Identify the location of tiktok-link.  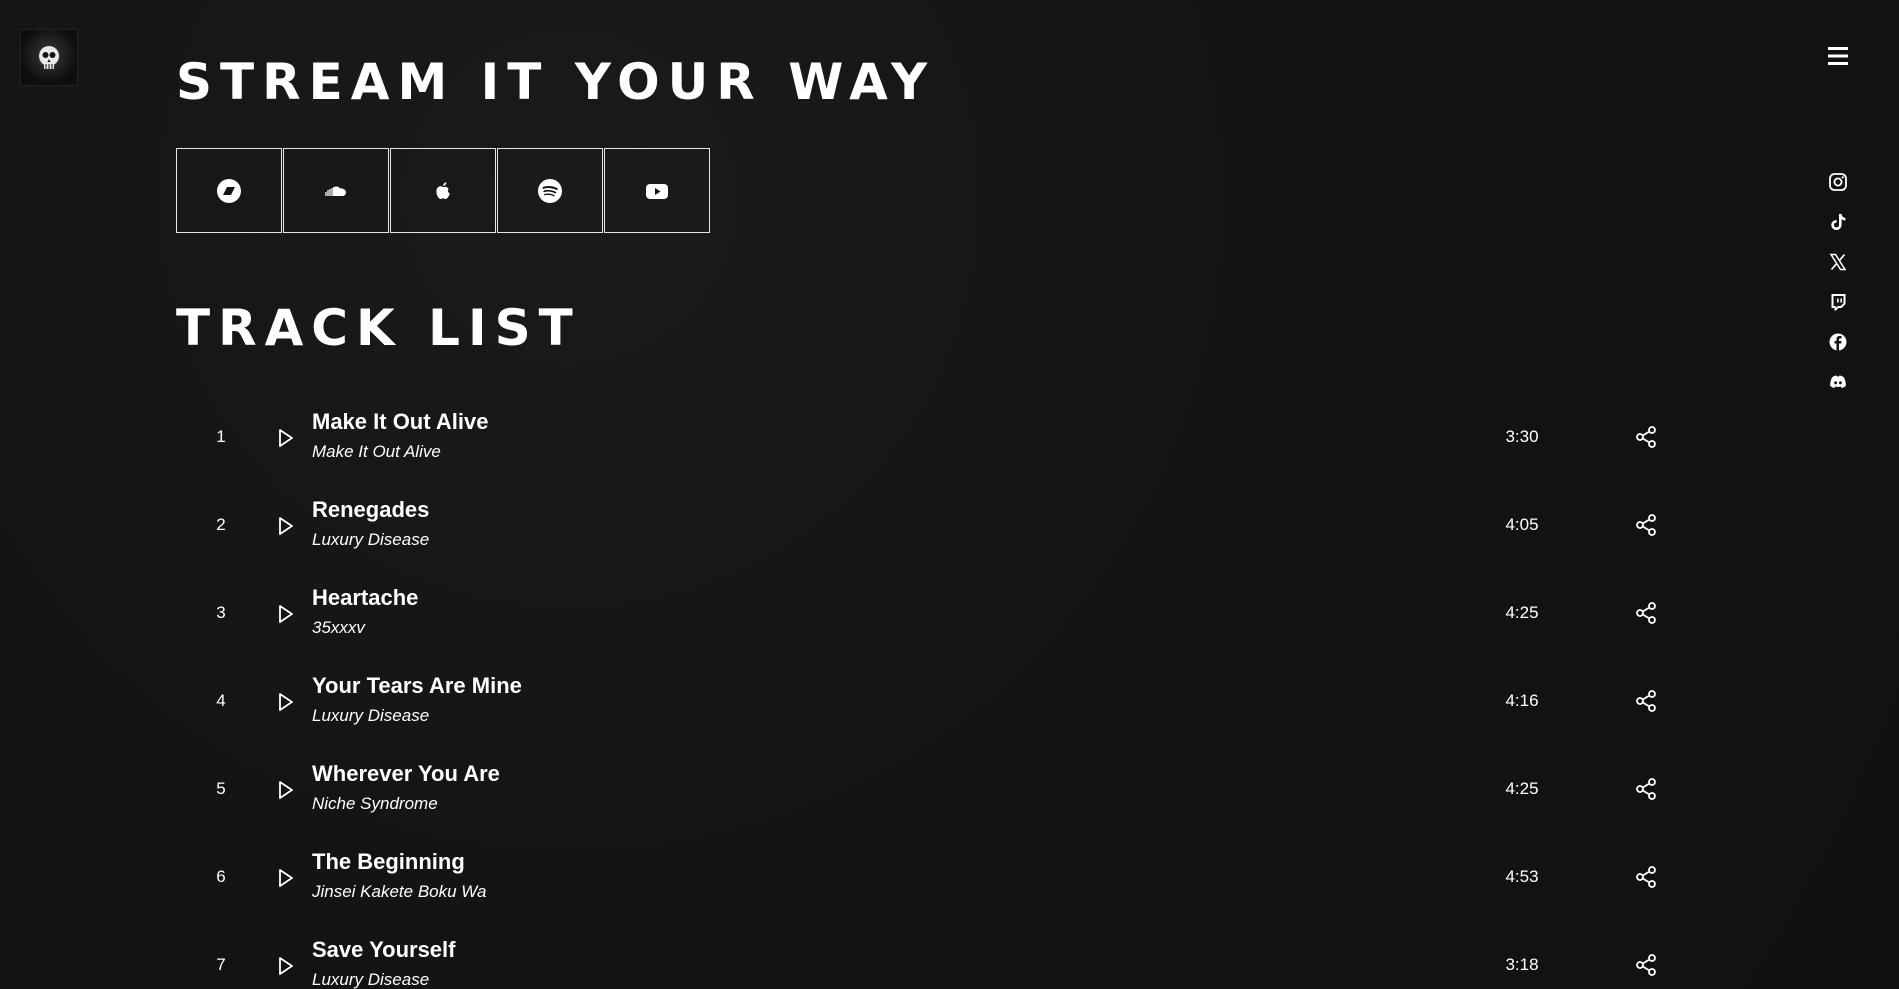
(1838, 222).